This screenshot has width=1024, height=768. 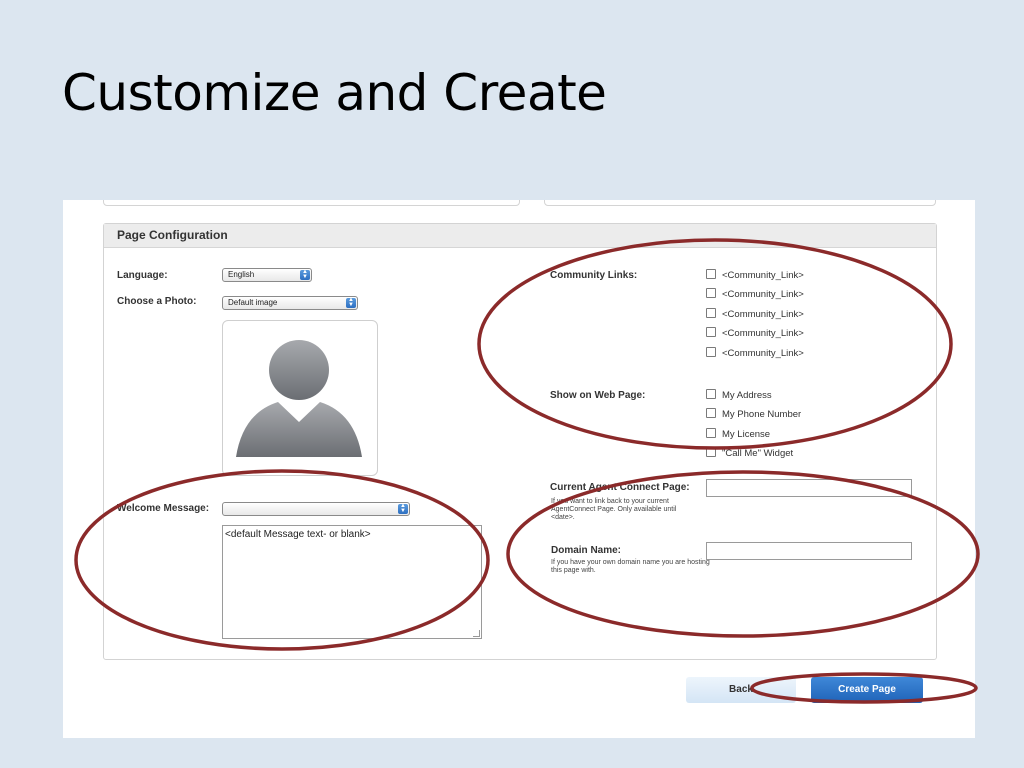 I want to click on photo-select: Default image ▲ ▼, so click(x=290, y=303).